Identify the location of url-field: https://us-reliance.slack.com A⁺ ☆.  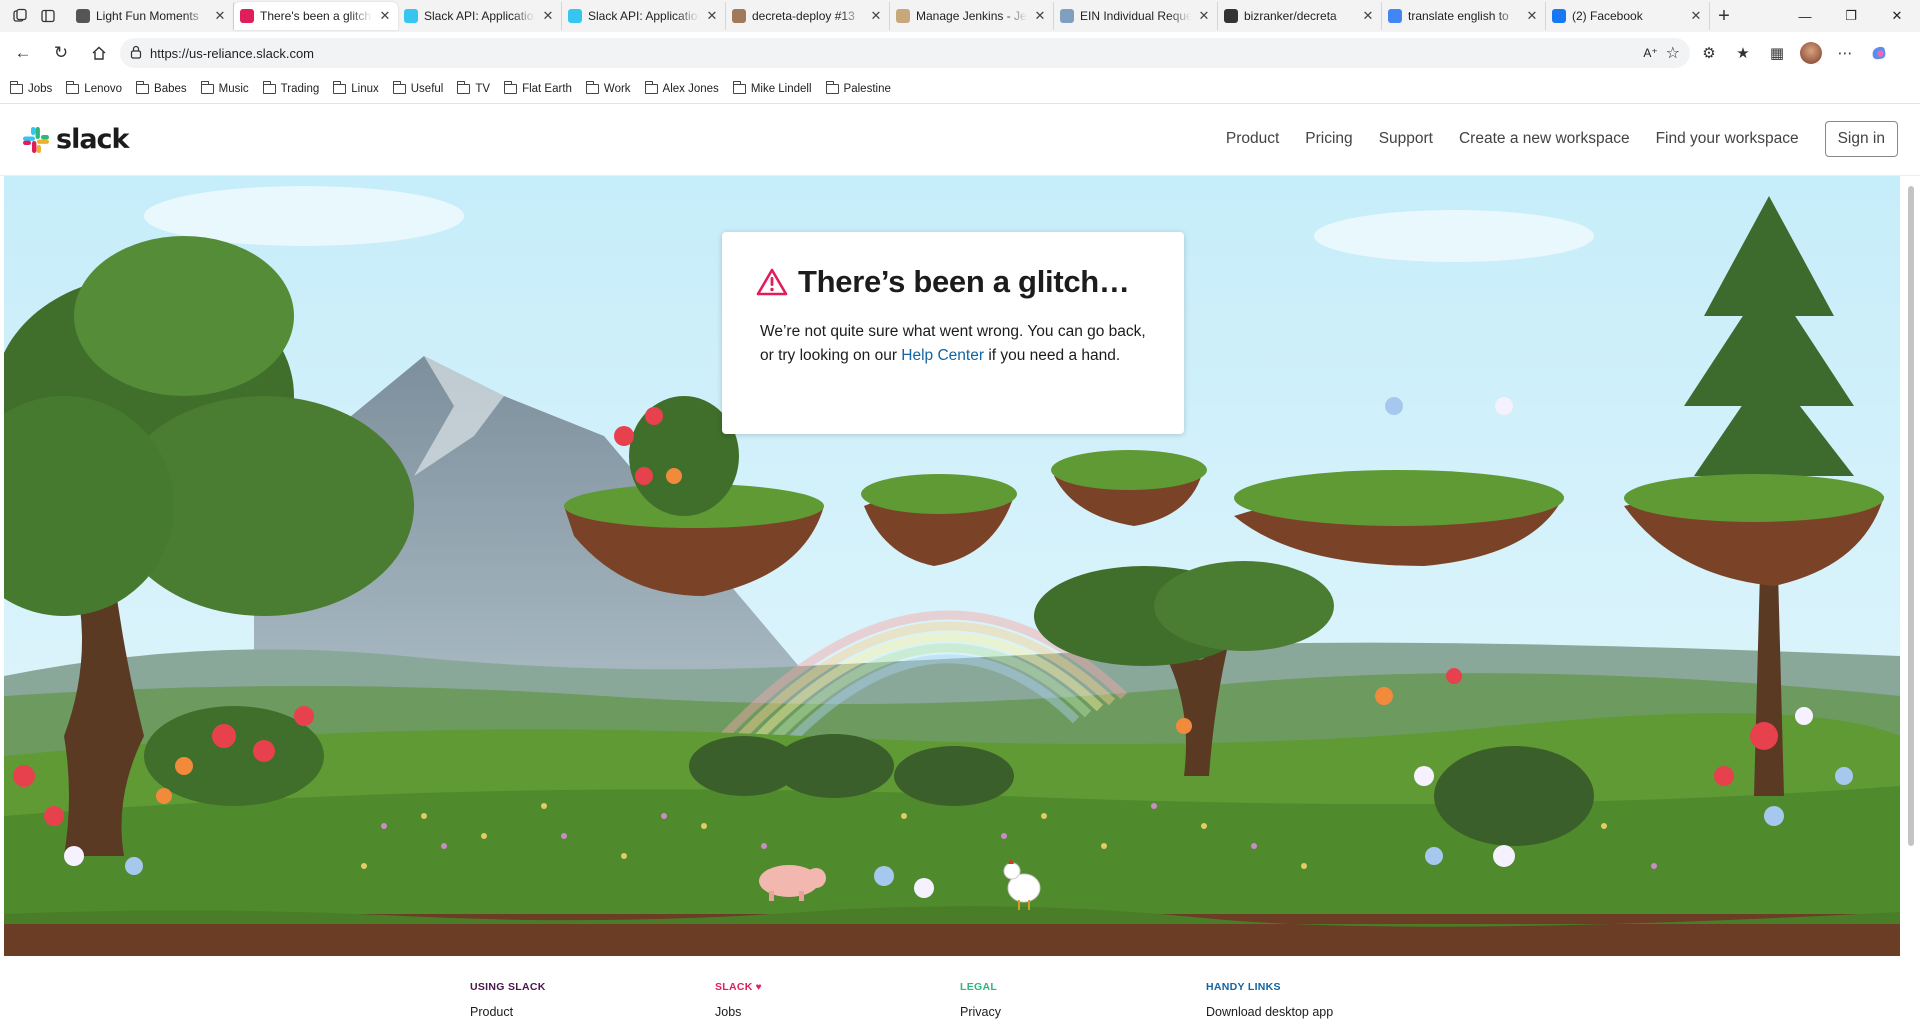
(905, 53).